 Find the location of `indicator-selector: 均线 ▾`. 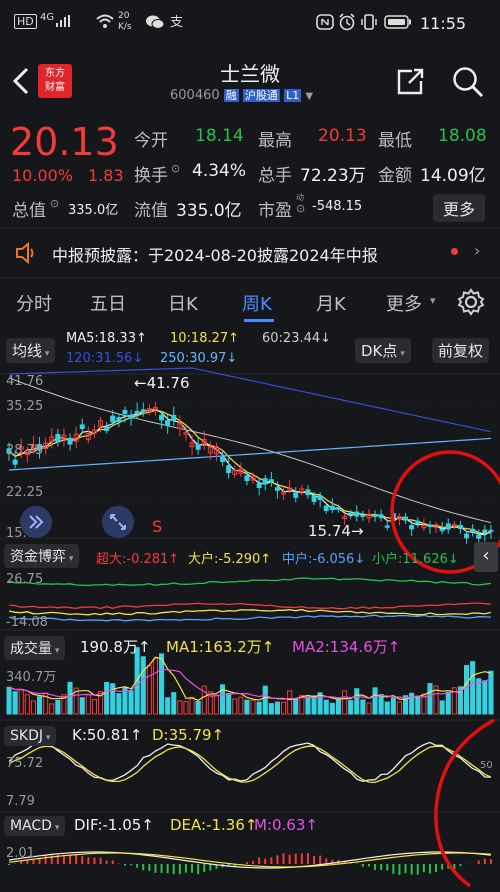

indicator-selector: 均线 ▾ is located at coordinates (31, 350).